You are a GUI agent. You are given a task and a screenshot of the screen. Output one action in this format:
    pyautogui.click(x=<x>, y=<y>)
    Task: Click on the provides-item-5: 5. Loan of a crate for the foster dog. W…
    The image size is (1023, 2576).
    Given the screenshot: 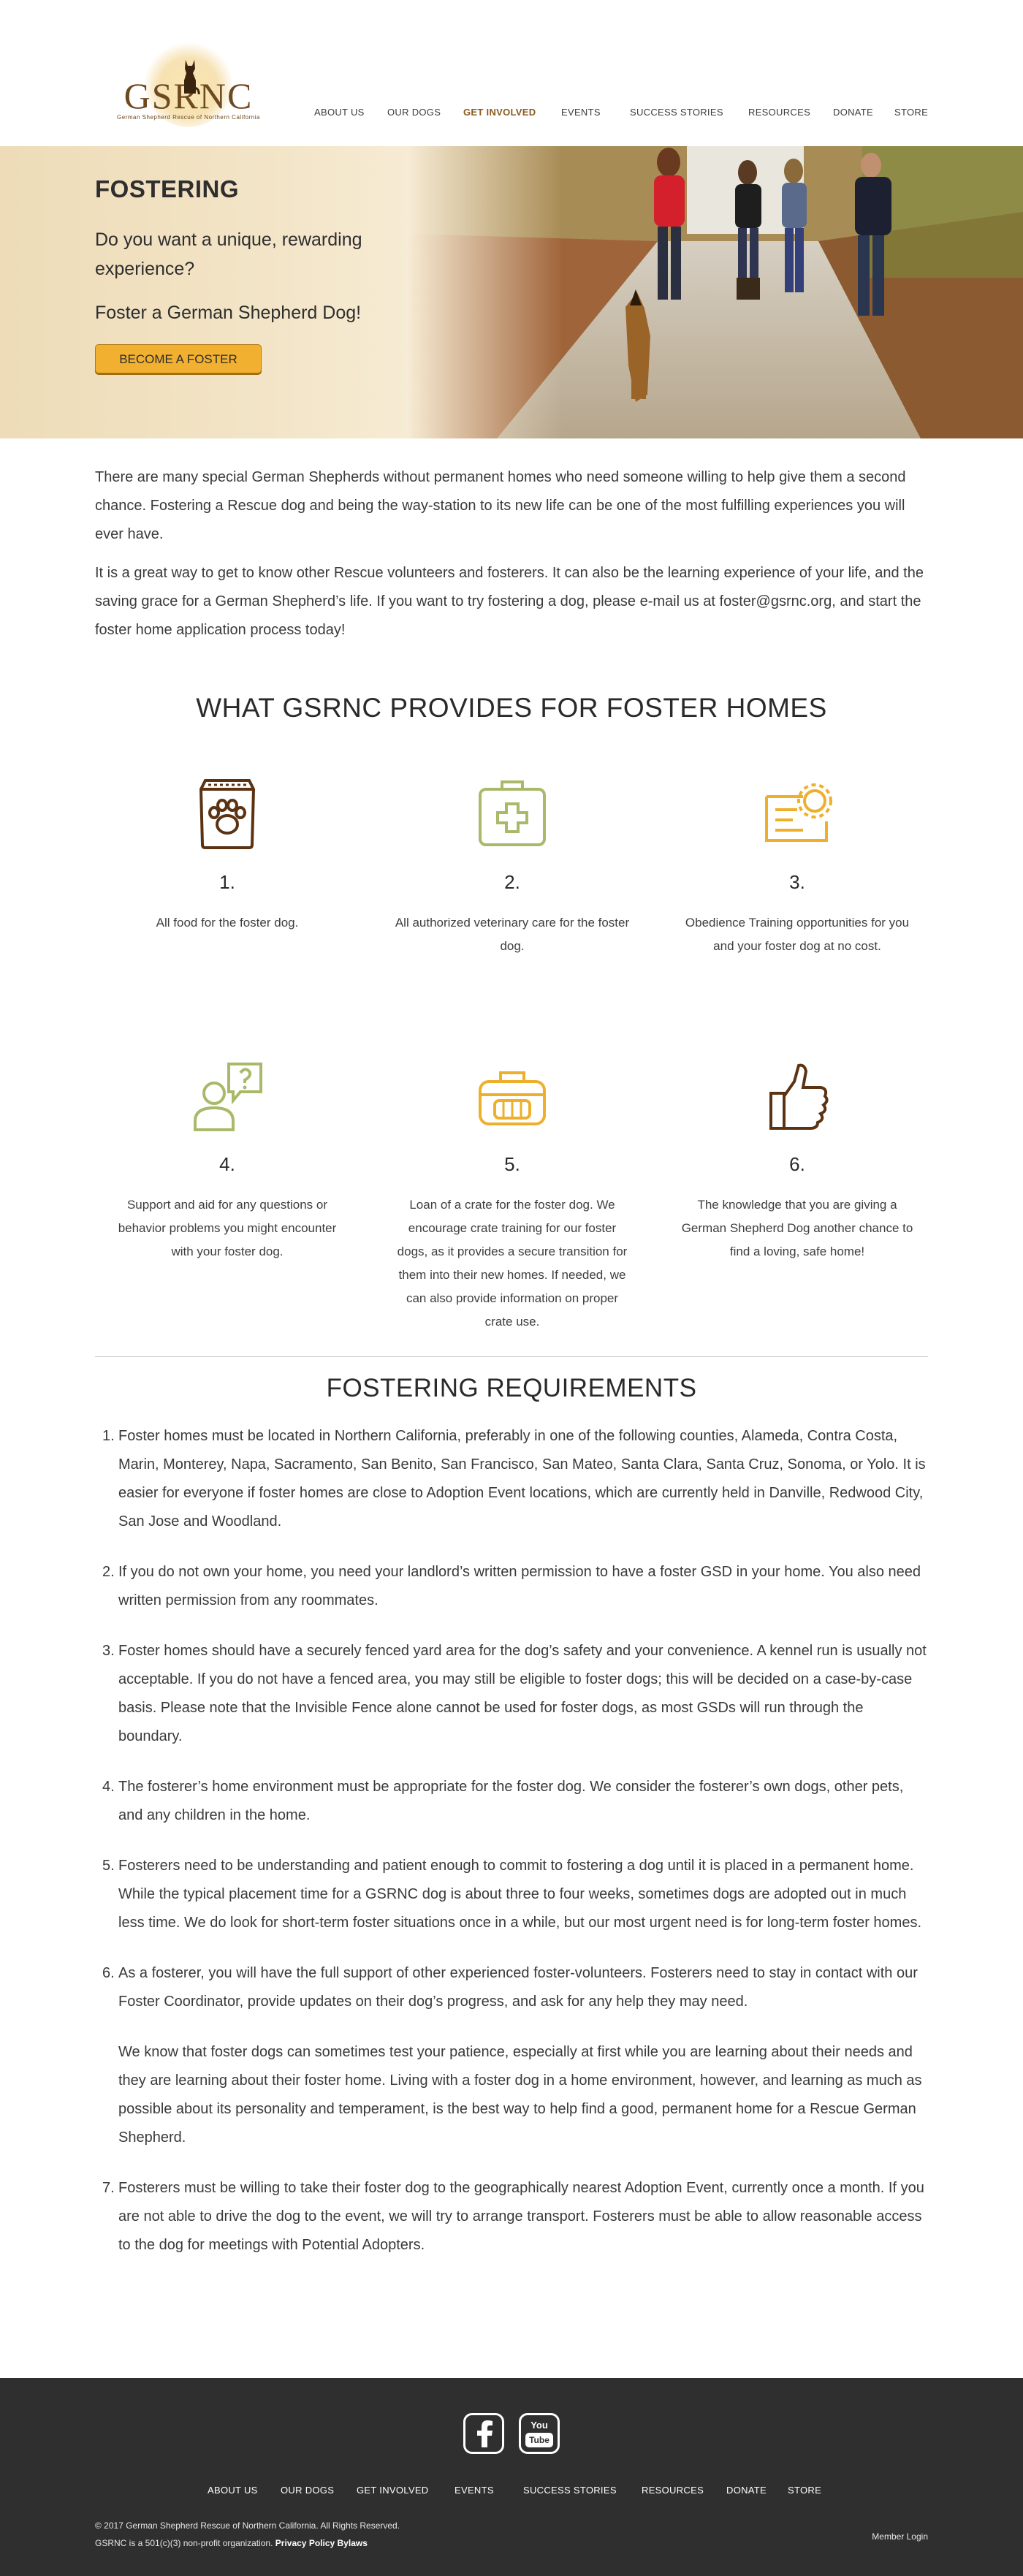 What is the action you would take?
    pyautogui.click(x=512, y=1197)
    